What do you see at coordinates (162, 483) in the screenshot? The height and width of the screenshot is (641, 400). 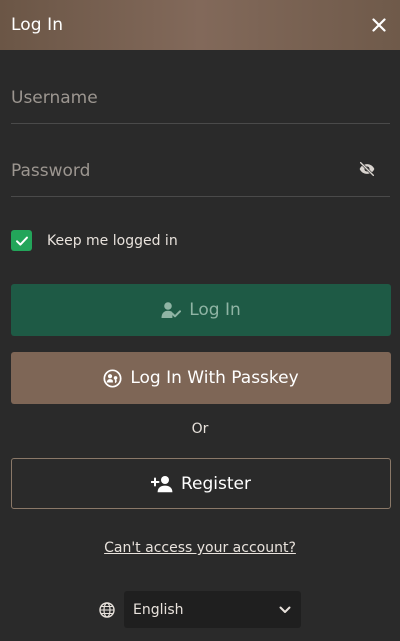 I see `user-plus-icon` at bounding box center [162, 483].